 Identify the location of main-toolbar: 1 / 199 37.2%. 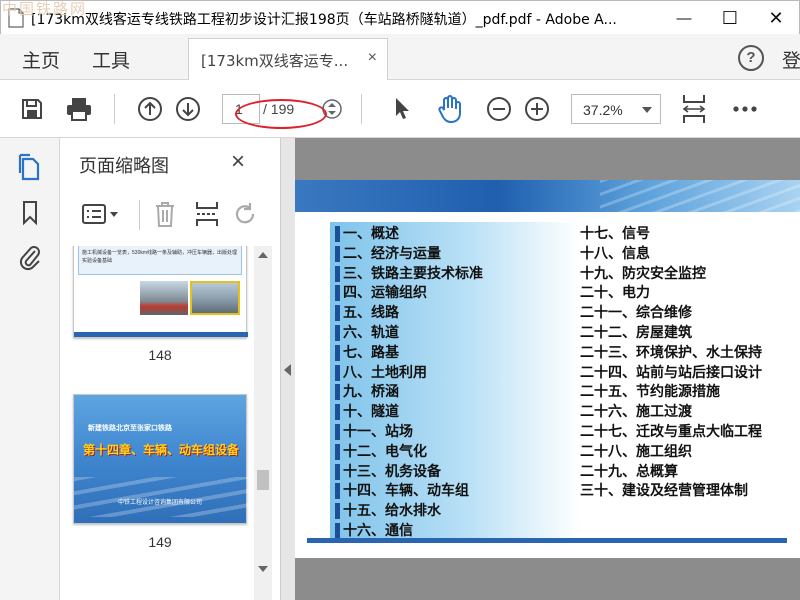
(400, 109).